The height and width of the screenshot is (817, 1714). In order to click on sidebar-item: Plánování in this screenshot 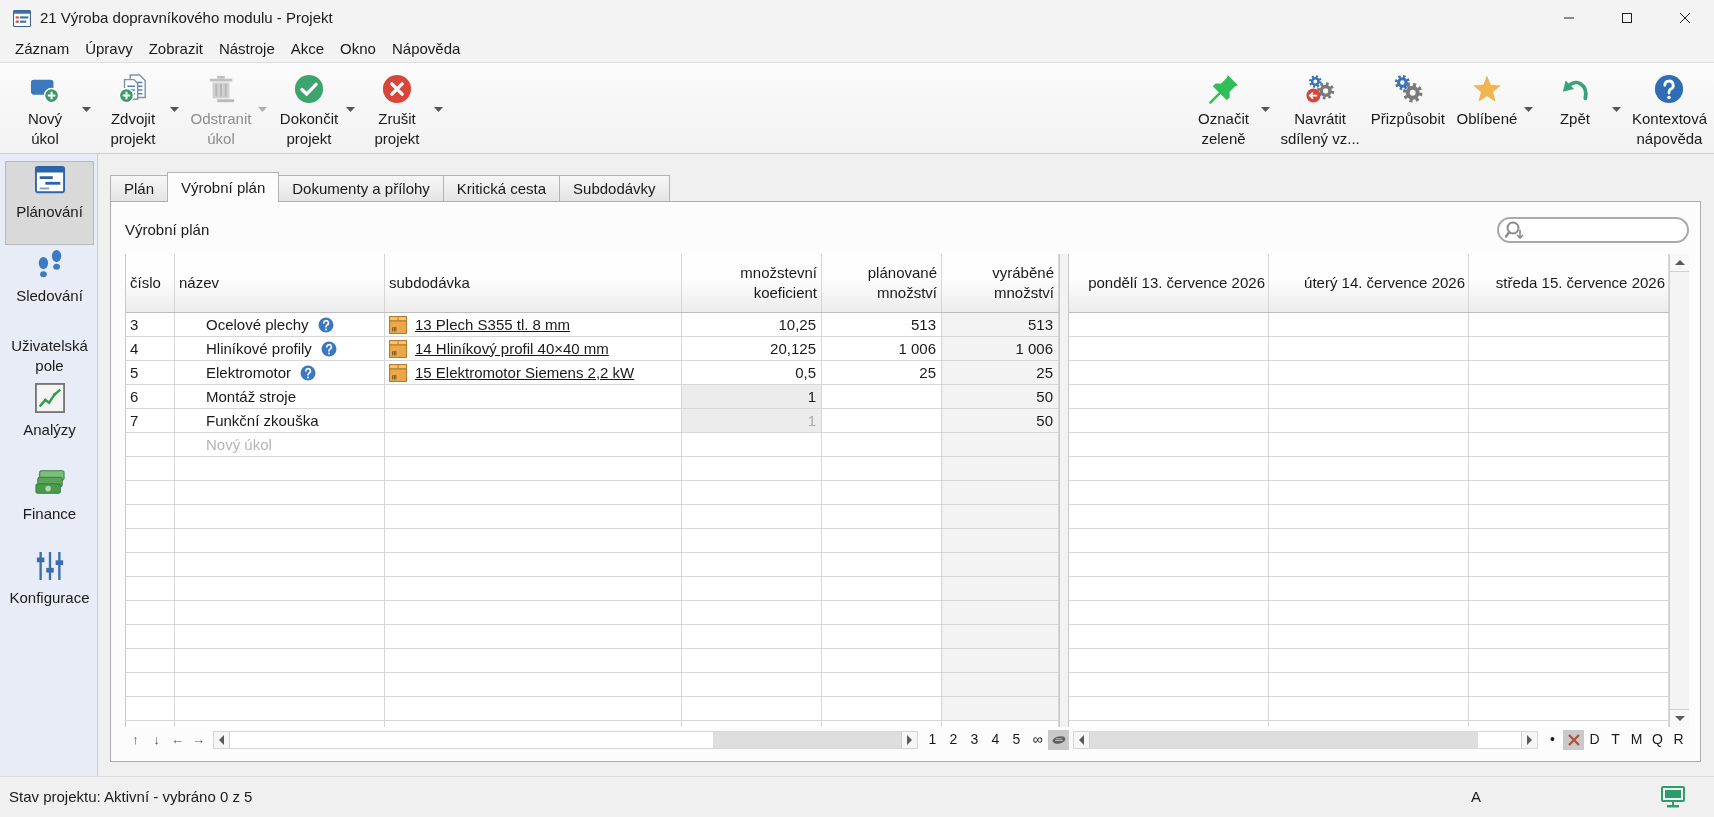, I will do `click(49, 203)`.